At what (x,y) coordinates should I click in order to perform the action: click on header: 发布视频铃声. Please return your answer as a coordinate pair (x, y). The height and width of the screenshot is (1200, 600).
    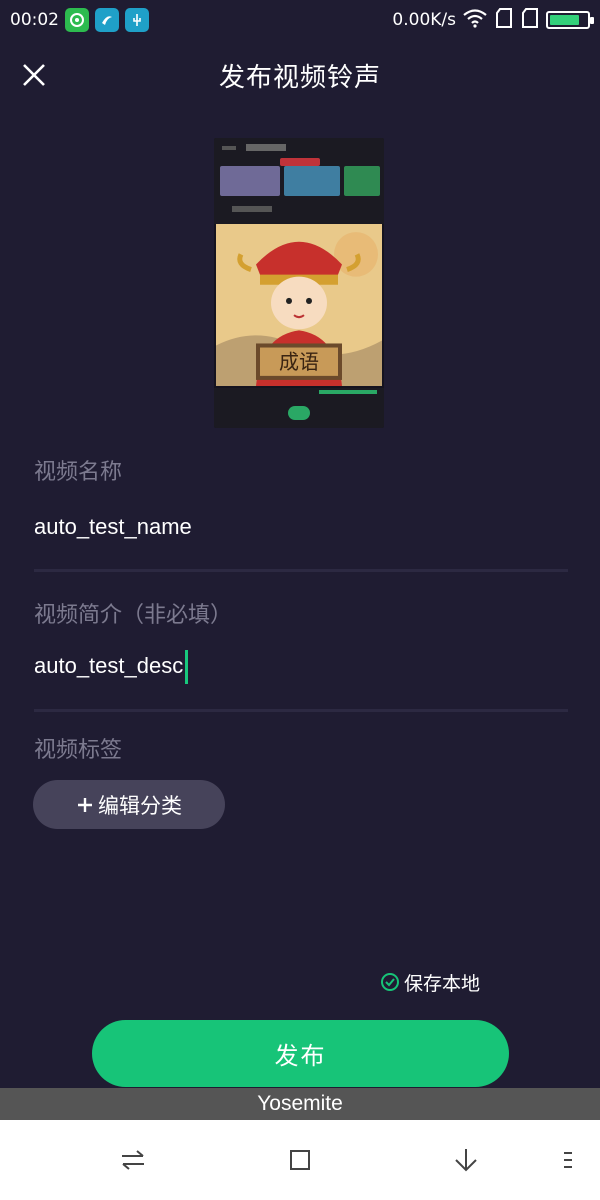
    Looking at the image, I should click on (300, 75).